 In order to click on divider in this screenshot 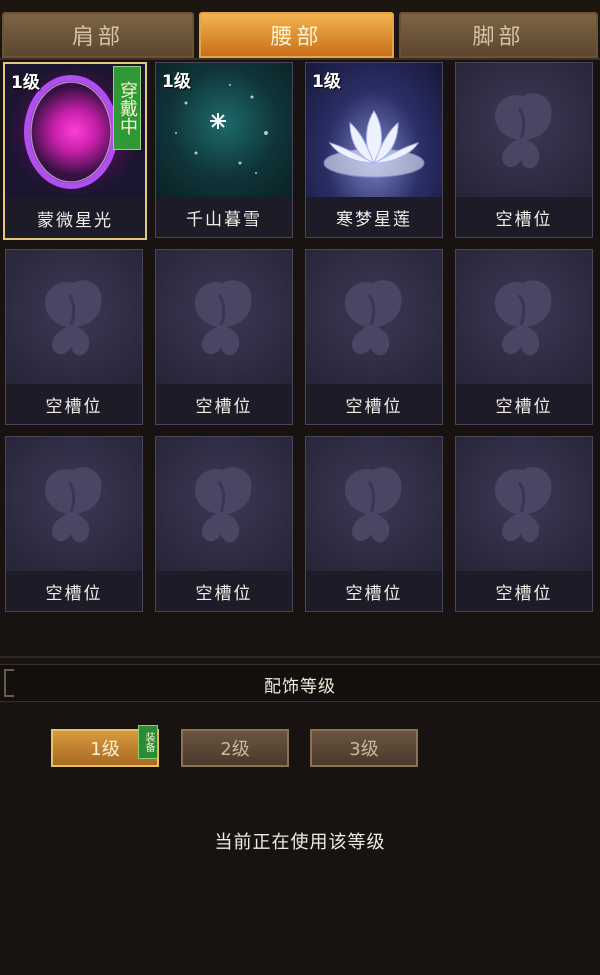, I will do `click(300, 657)`.